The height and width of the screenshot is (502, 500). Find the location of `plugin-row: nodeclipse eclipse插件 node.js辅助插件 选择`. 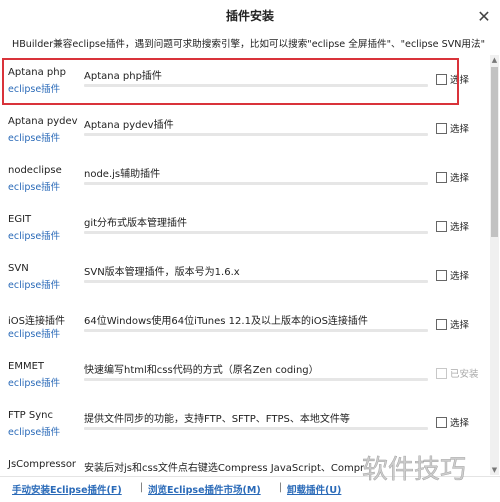

plugin-row: nodeclipse eclipse插件 node.js辅助插件 选择 is located at coordinates (244, 177).